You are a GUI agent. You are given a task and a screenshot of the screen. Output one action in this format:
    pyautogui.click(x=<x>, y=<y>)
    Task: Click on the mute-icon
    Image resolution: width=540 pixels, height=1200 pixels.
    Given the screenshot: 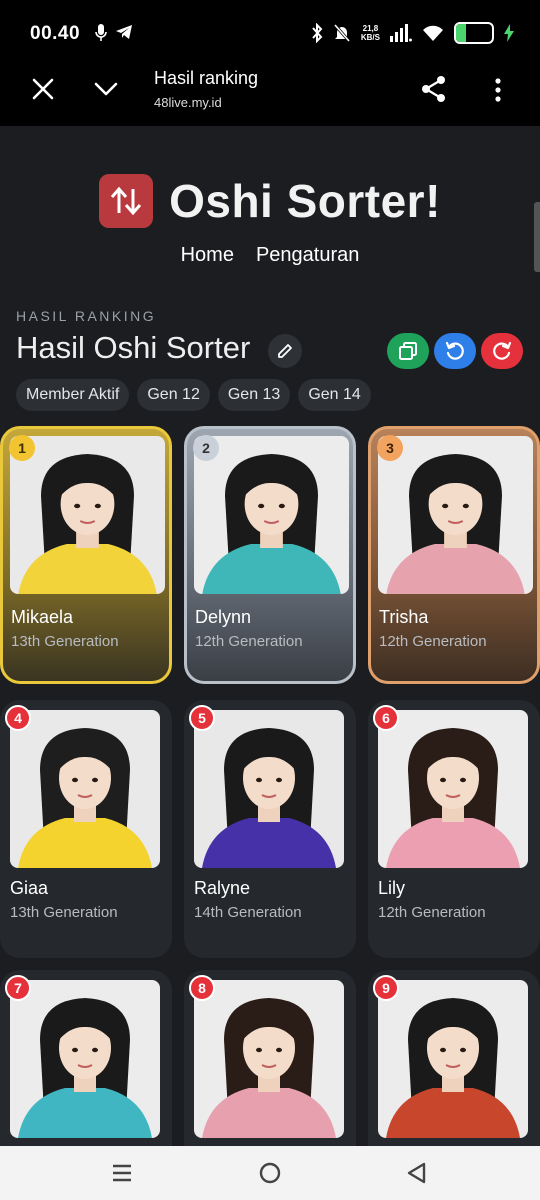 What is the action you would take?
    pyautogui.click(x=342, y=33)
    